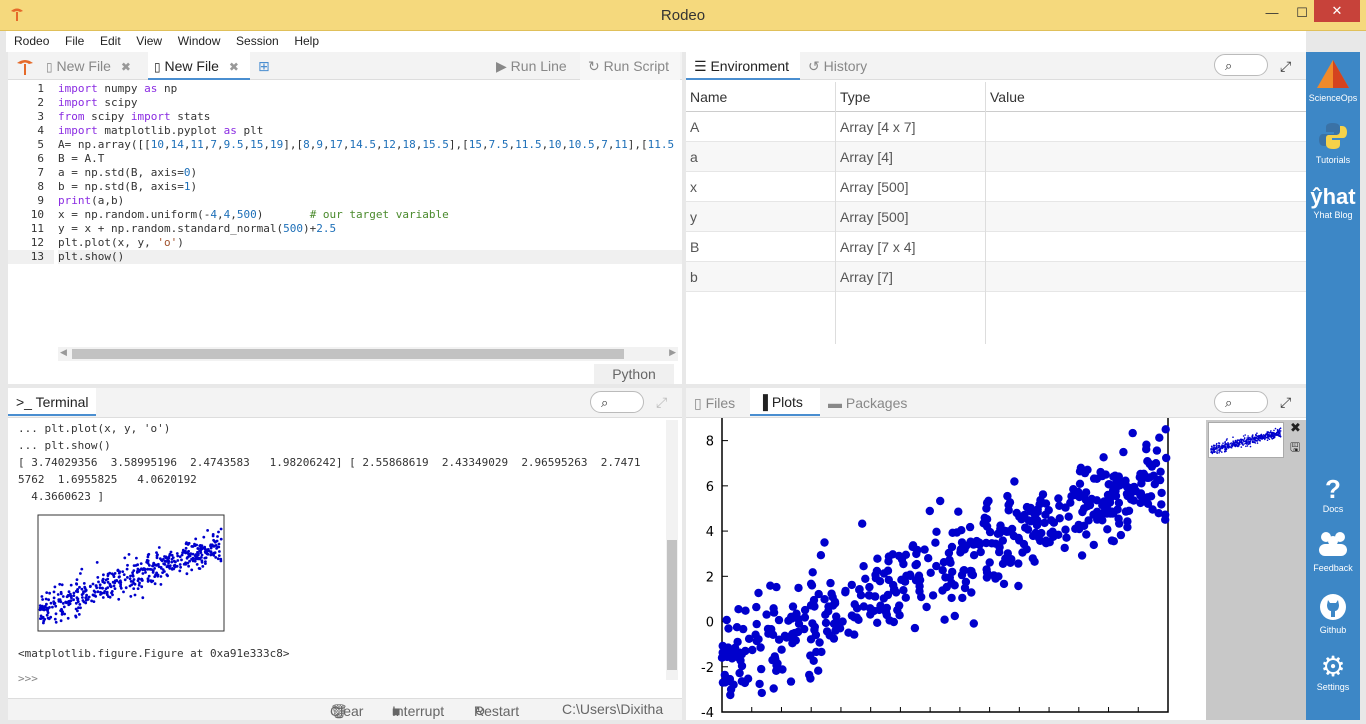 The width and height of the screenshot is (1366, 724). What do you see at coordinates (370, 173) in the screenshot?
I see `code-line: a = np.std(B, axis=0)` at bounding box center [370, 173].